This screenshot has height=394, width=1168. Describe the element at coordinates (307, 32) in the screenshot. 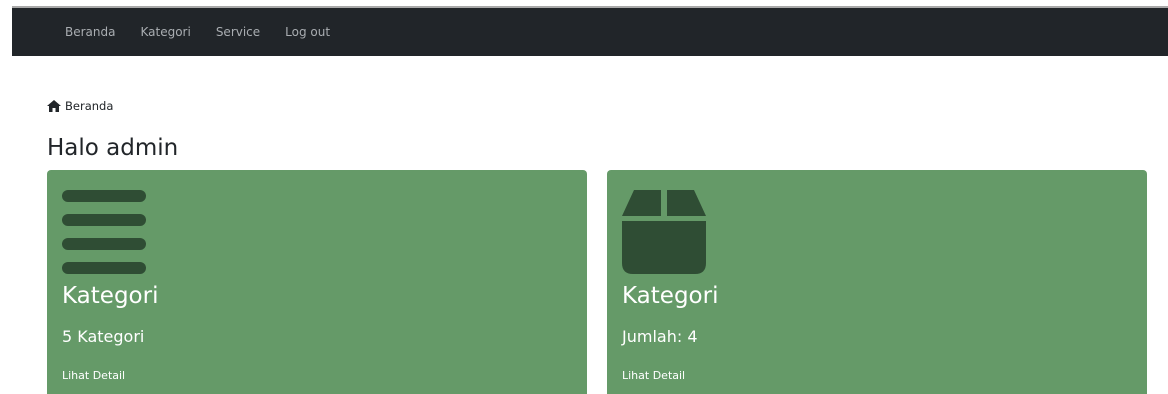

I see `nav-item-logout: Log out` at that location.